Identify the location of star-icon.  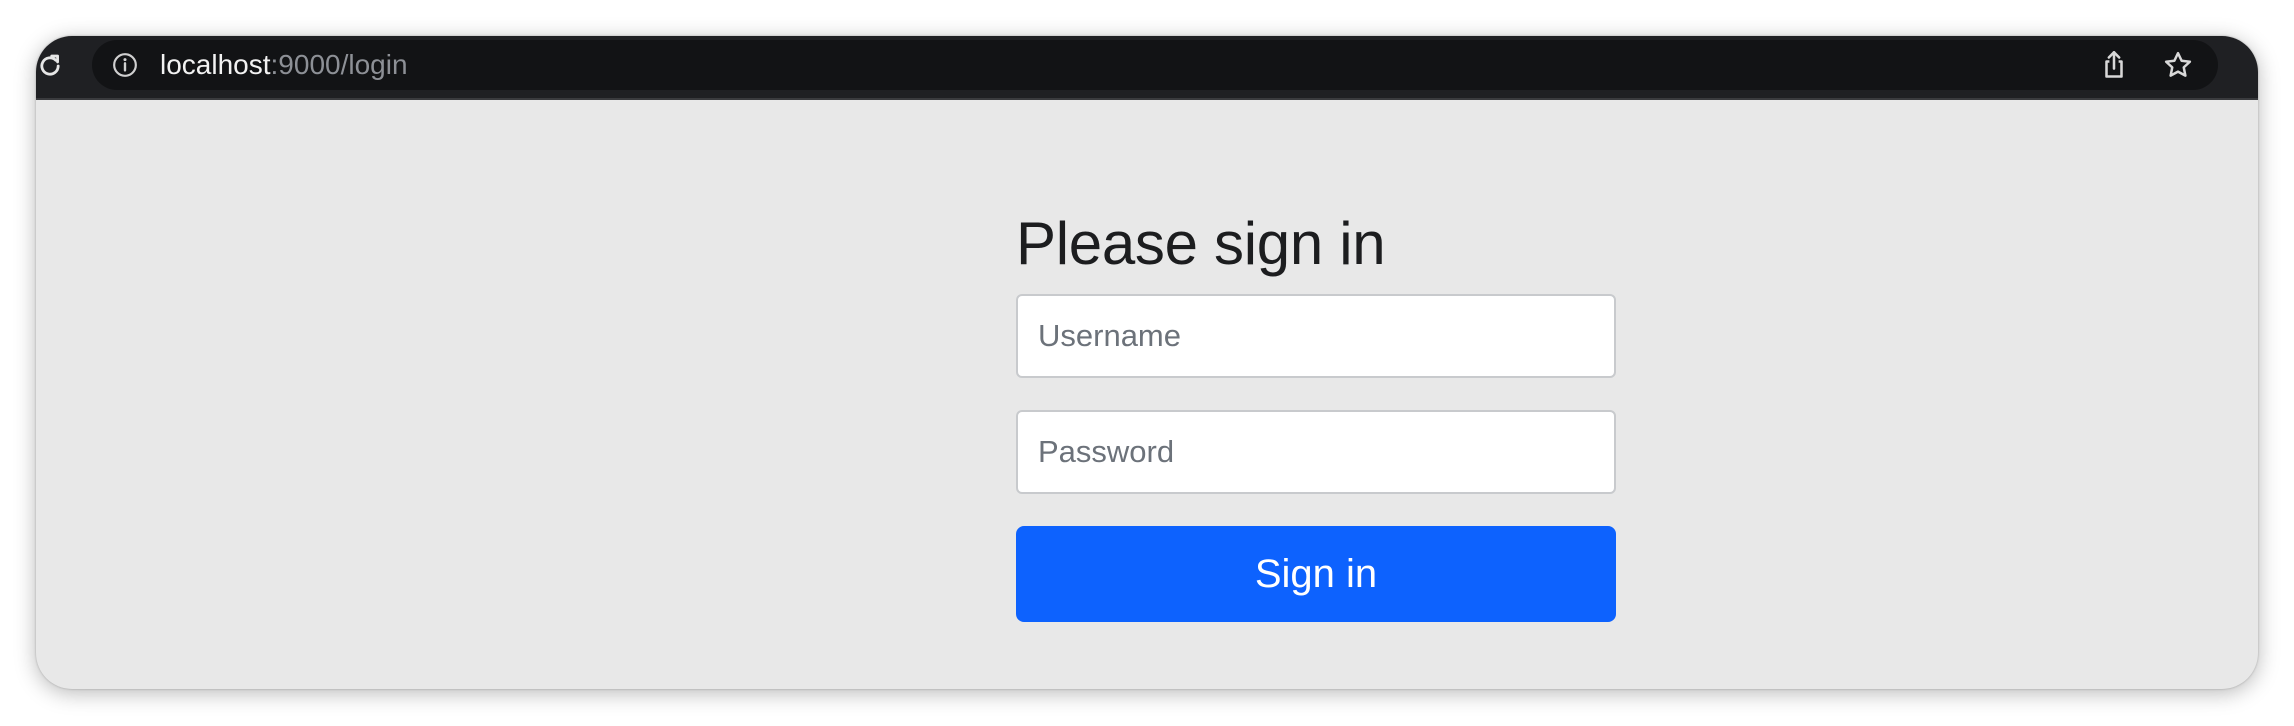
(2178, 65).